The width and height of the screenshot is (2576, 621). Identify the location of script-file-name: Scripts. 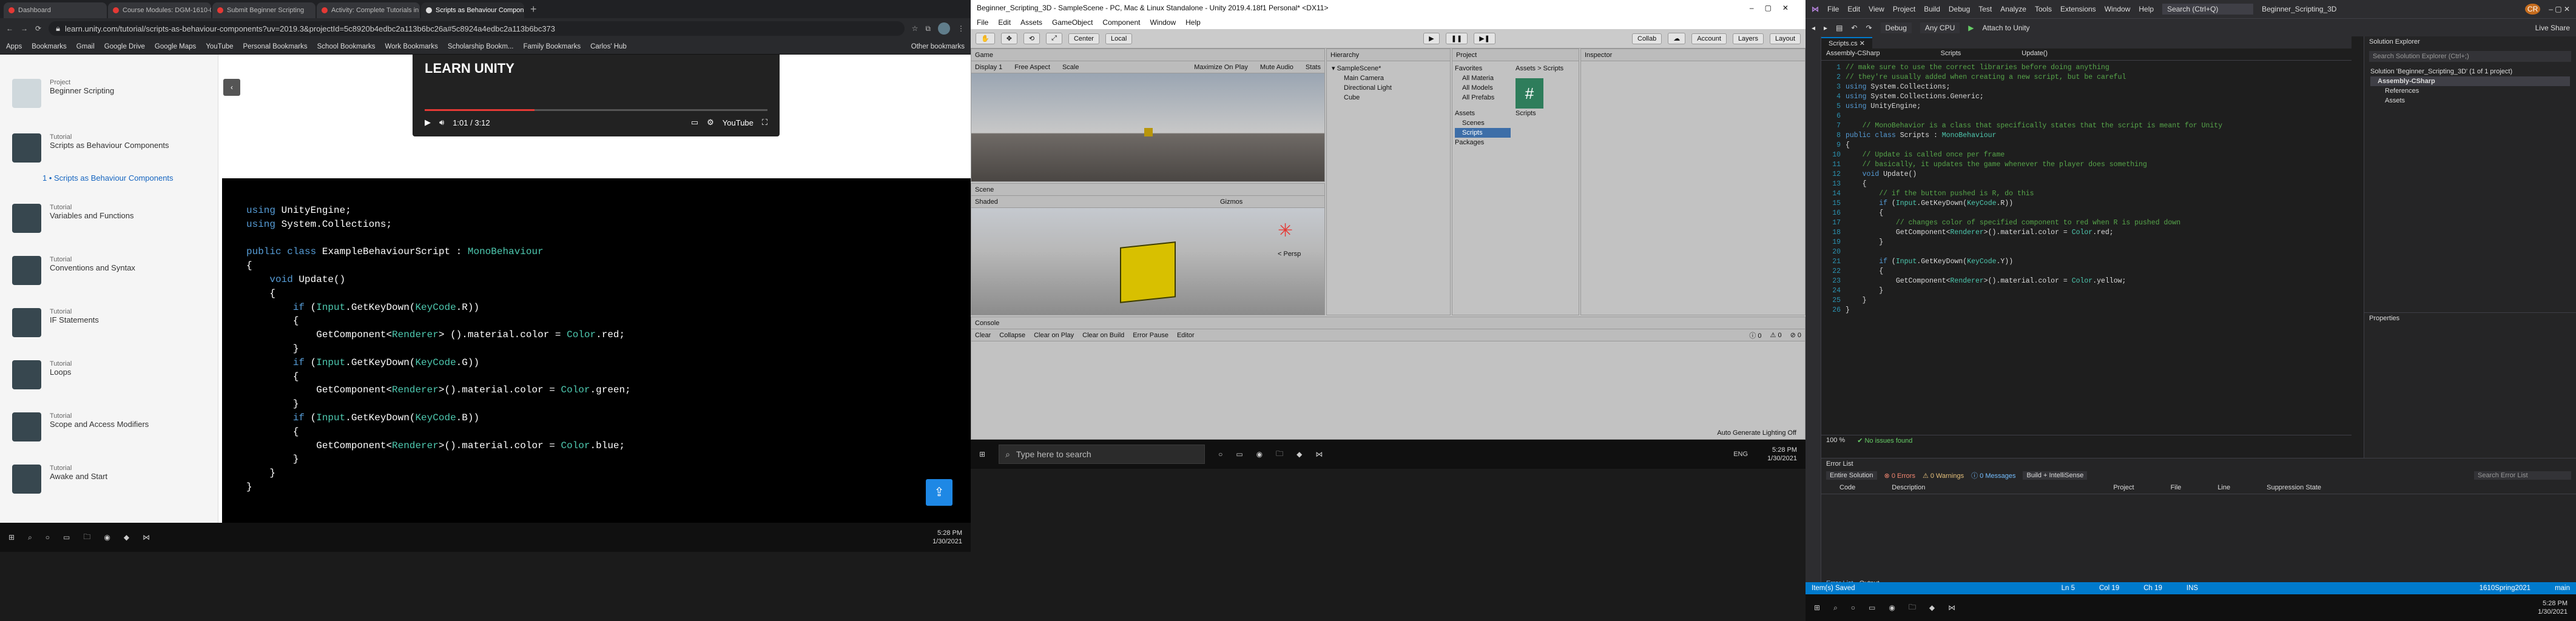
(1546, 113).